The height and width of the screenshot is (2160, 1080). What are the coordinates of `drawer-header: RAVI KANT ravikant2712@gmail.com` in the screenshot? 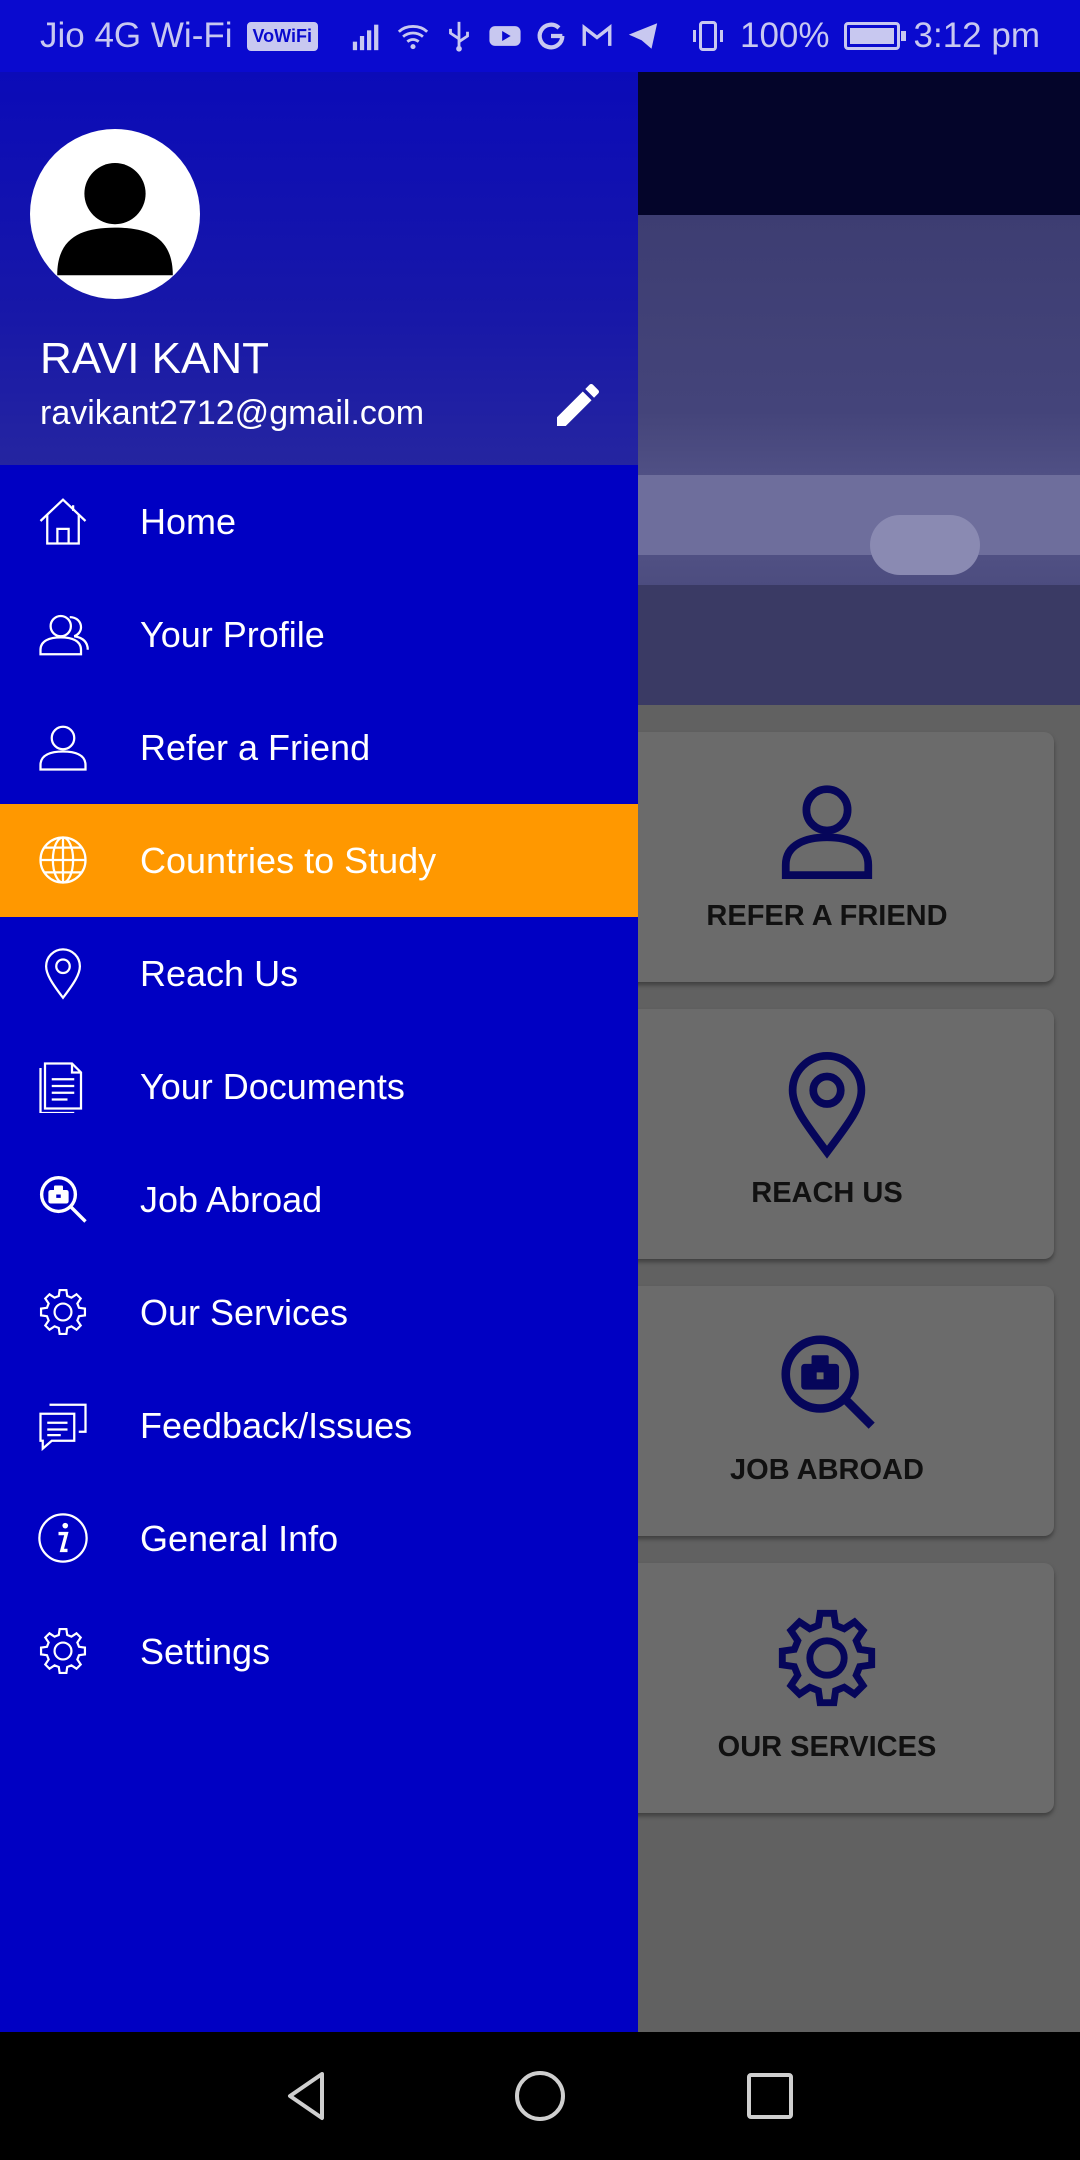 It's located at (319, 268).